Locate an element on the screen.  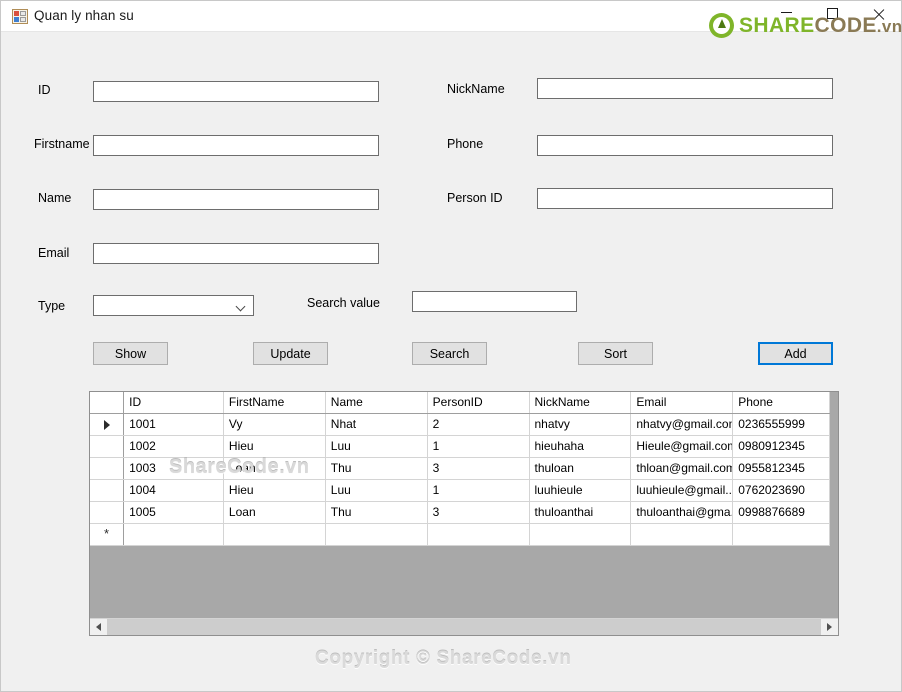
cell-firstname: Vy is located at coordinates (274, 424).